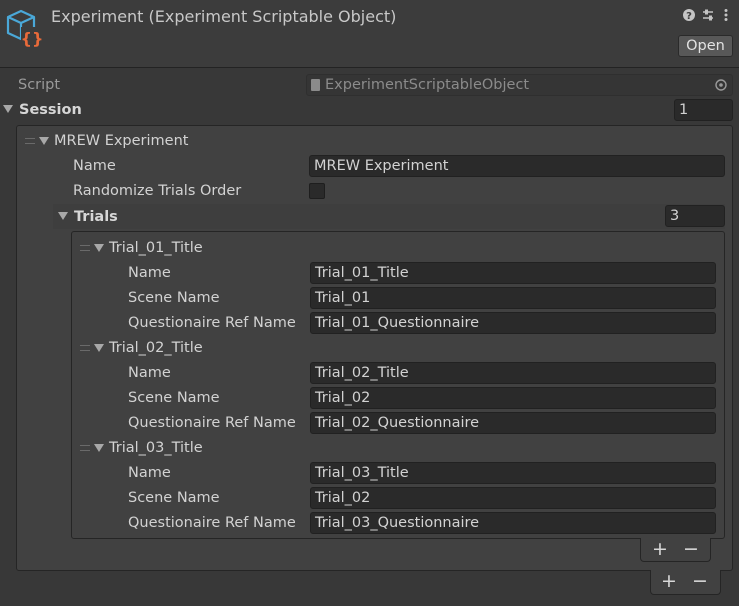 This screenshot has width=739, height=606. I want to click on preset-sliders-icon, so click(708, 15).